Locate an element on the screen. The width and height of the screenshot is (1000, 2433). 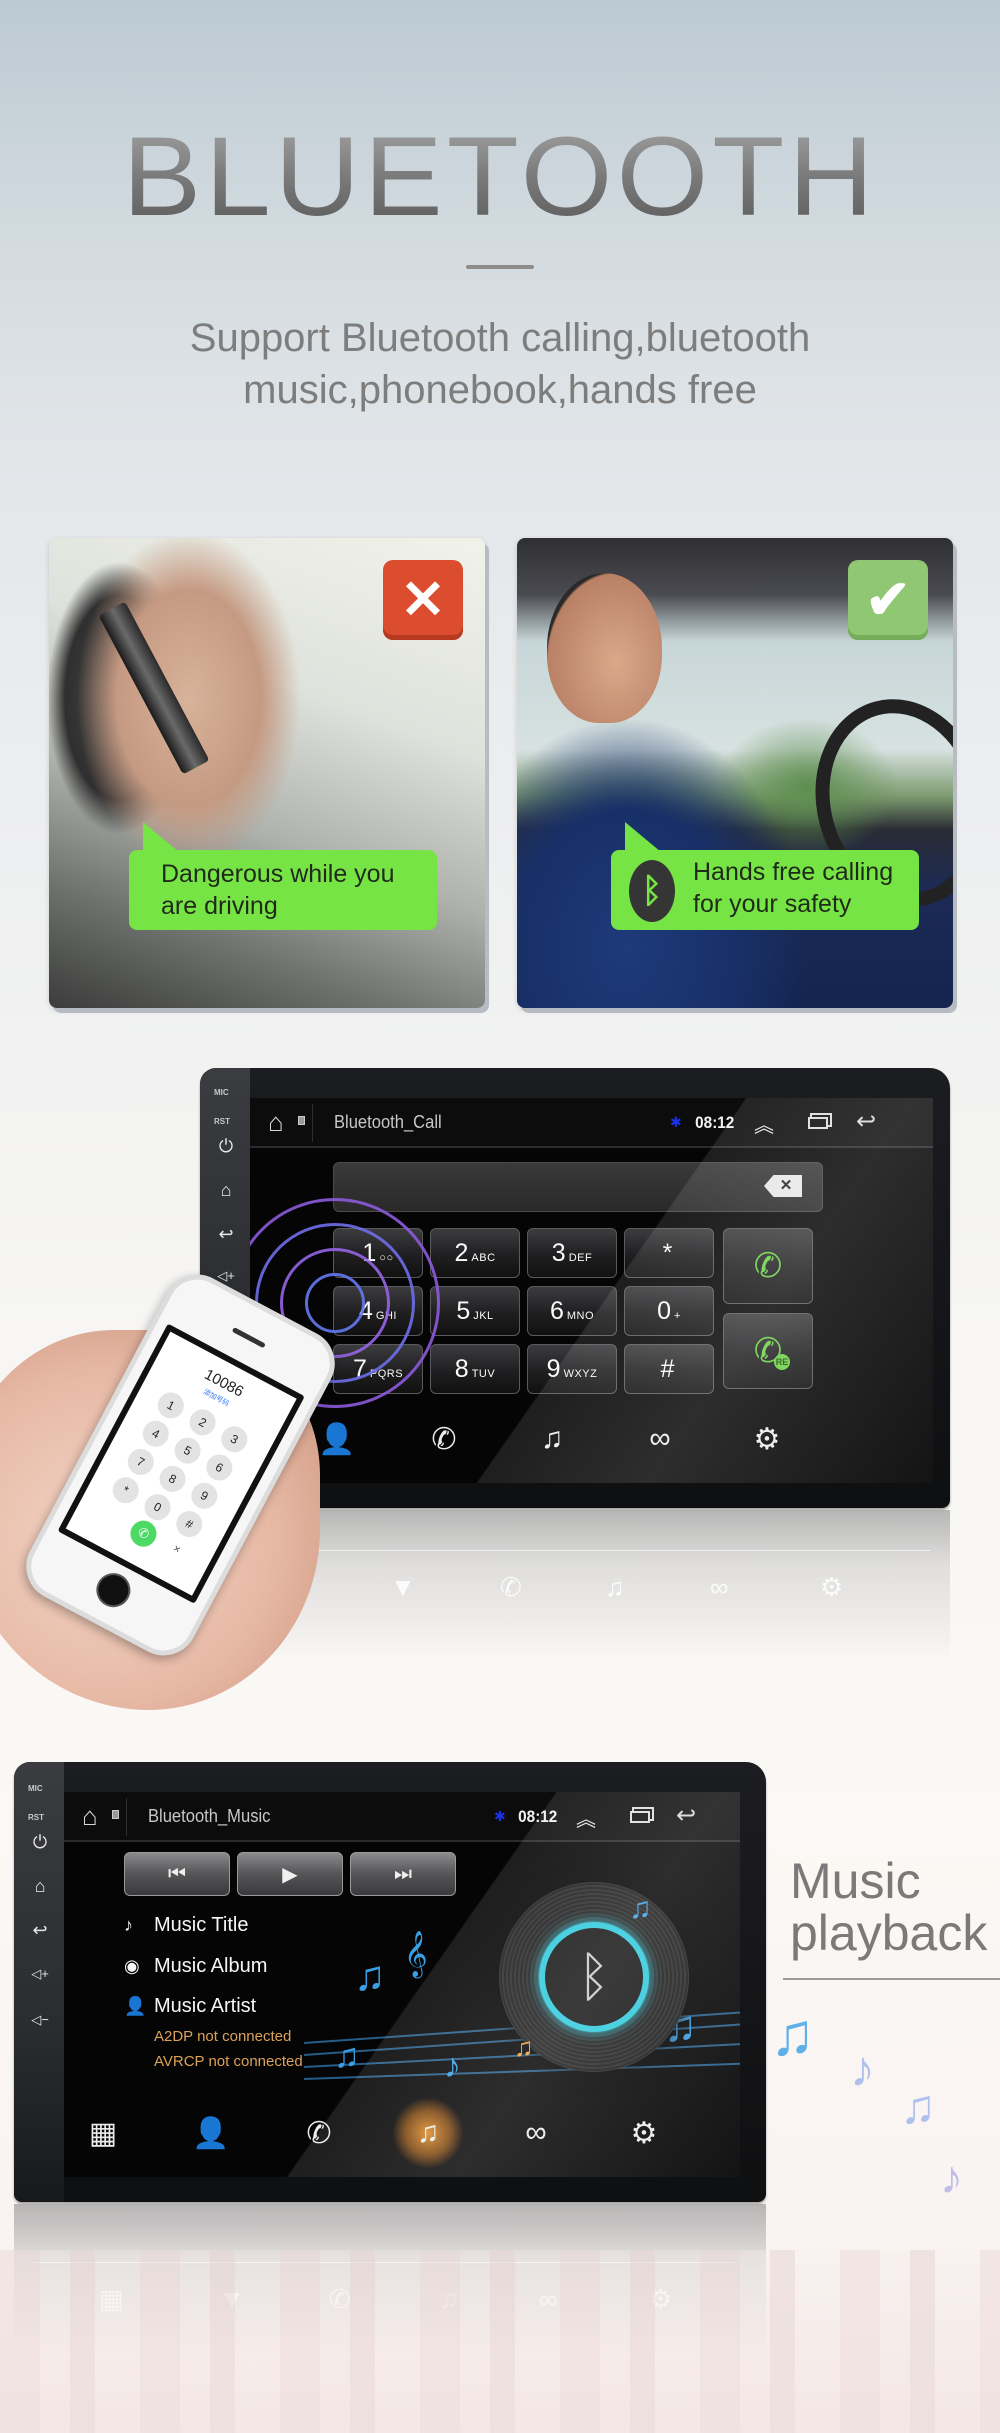
music-note-decoration: ♫ is located at coordinates (524, 2047).